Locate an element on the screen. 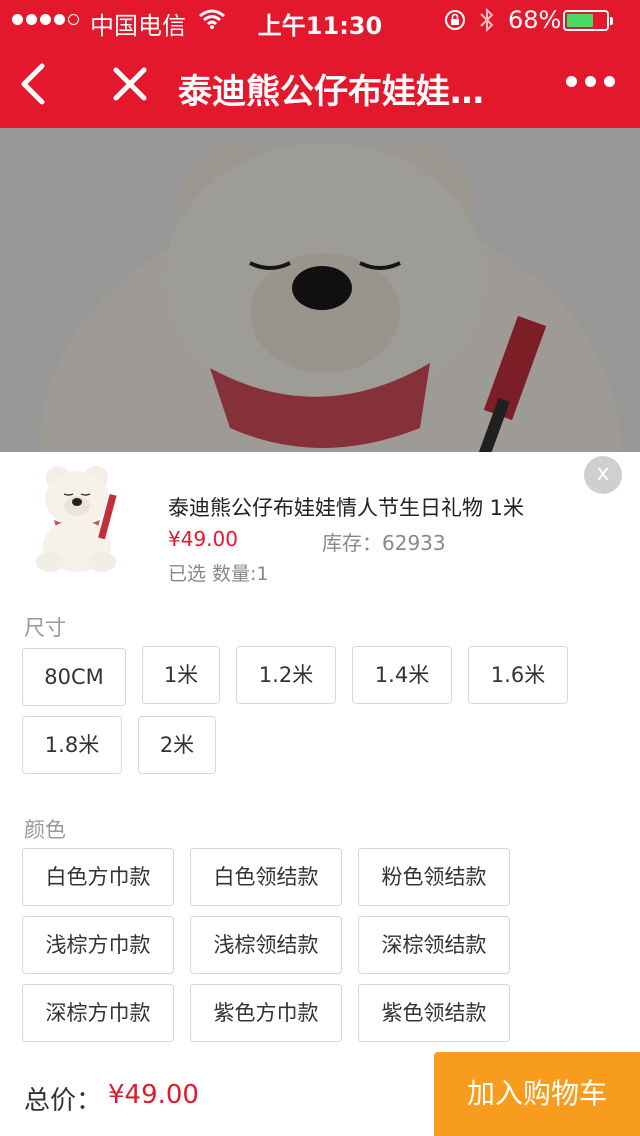  chevron-left-icon is located at coordinates (34, 84).